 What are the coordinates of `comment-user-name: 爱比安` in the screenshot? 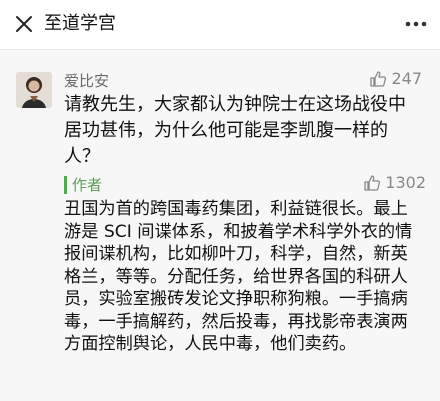 It's located at (86, 80).